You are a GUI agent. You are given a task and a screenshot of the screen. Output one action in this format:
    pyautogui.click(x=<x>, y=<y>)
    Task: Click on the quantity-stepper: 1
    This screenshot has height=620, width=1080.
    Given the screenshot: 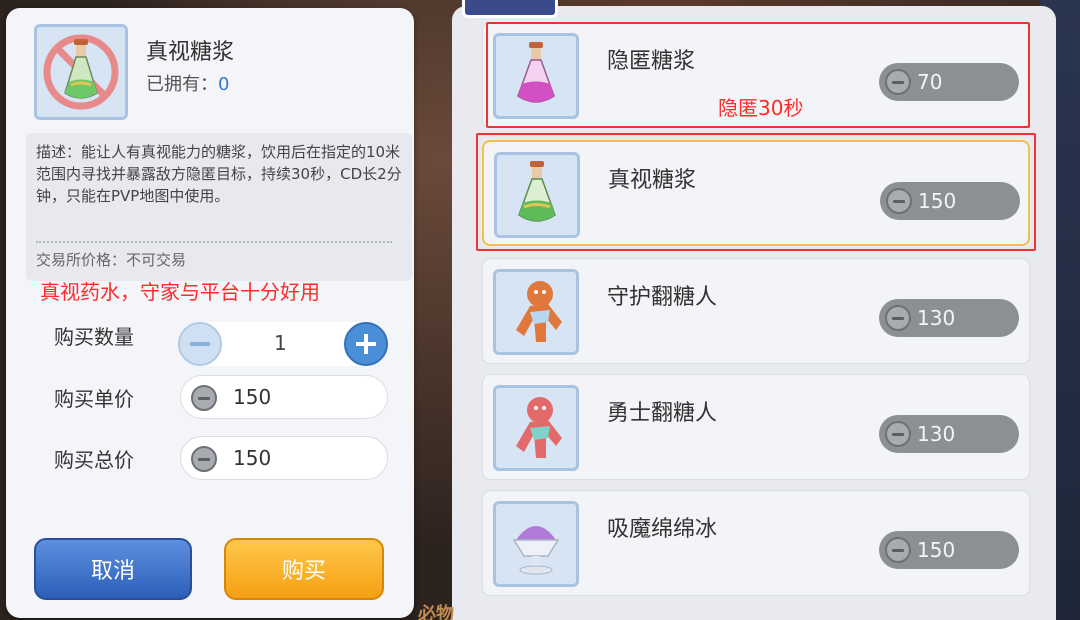 What is the action you would take?
    pyautogui.click(x=283, y=344)
    